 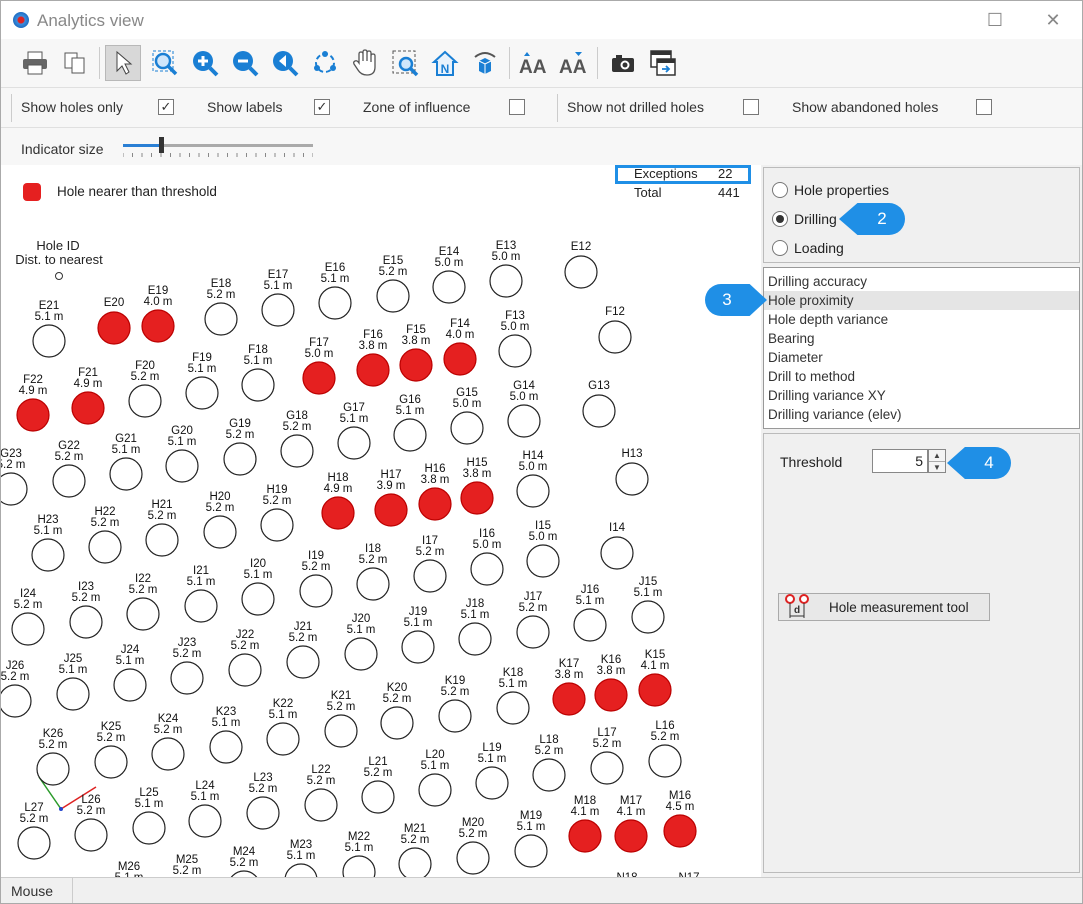 I want to click on hole-f15: F153.8 m, so click(x=416, y=353).